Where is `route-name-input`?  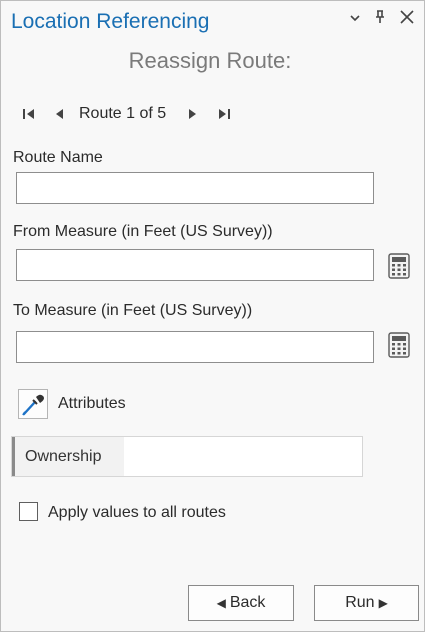 route-name-input is located at coordinates (195, 188).